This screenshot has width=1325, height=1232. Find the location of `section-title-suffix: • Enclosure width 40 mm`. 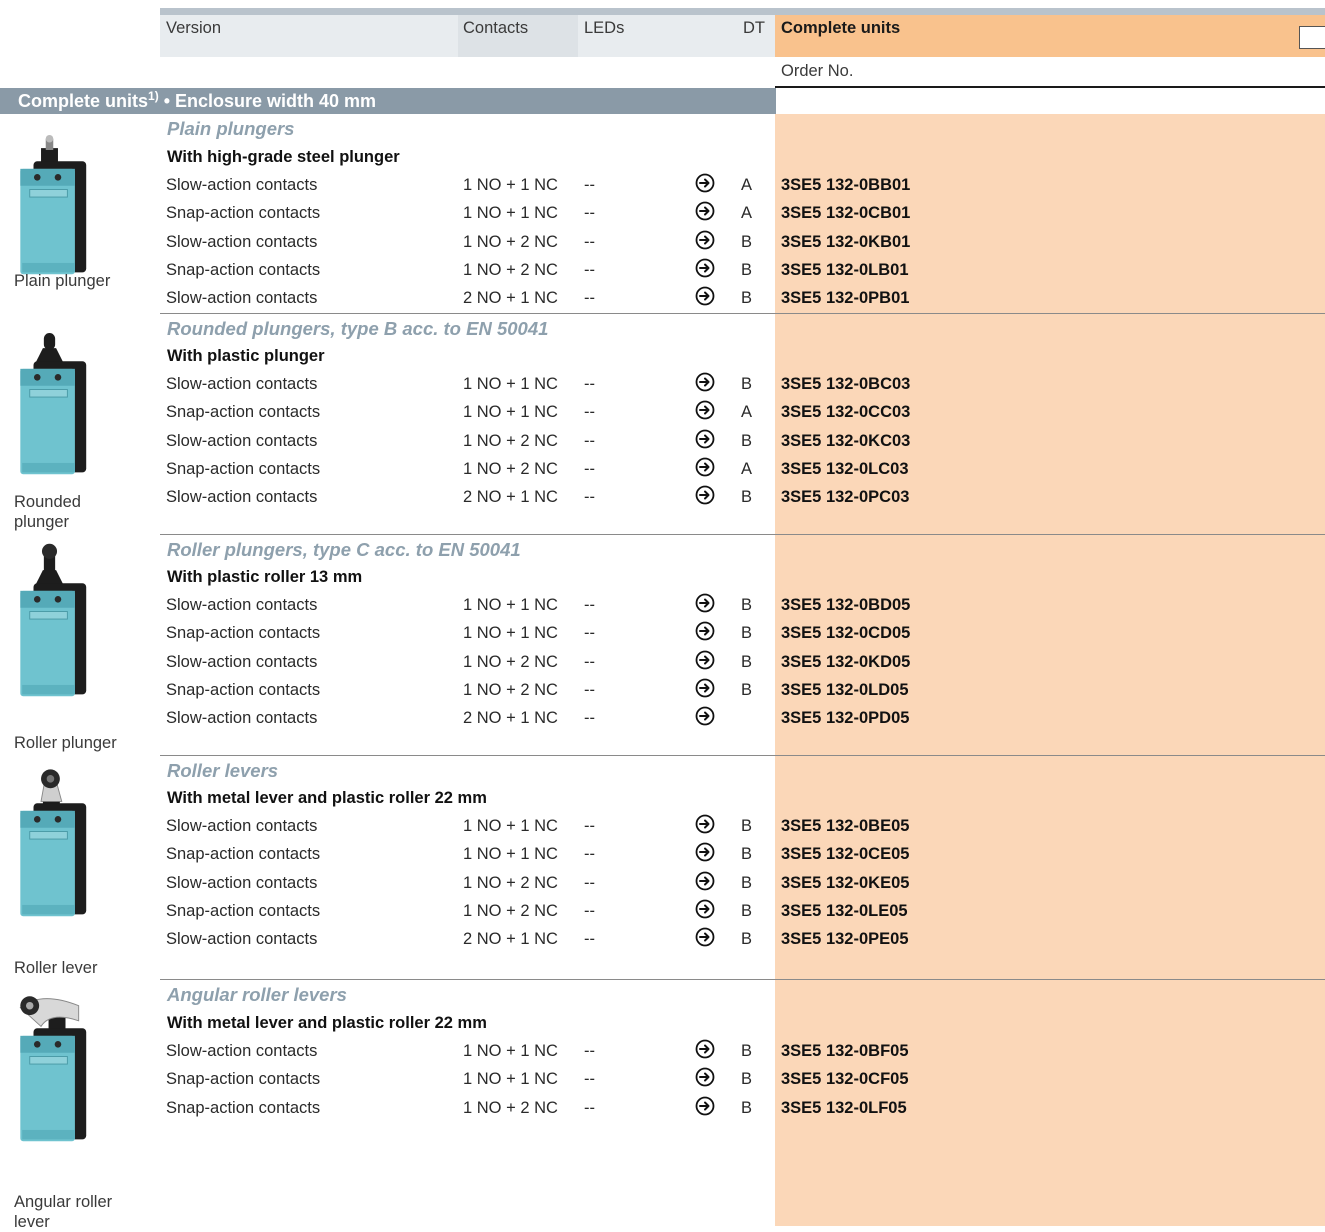

section-title-suffix: • Enclosure width 40 mm is located at coordinates (267, 101).